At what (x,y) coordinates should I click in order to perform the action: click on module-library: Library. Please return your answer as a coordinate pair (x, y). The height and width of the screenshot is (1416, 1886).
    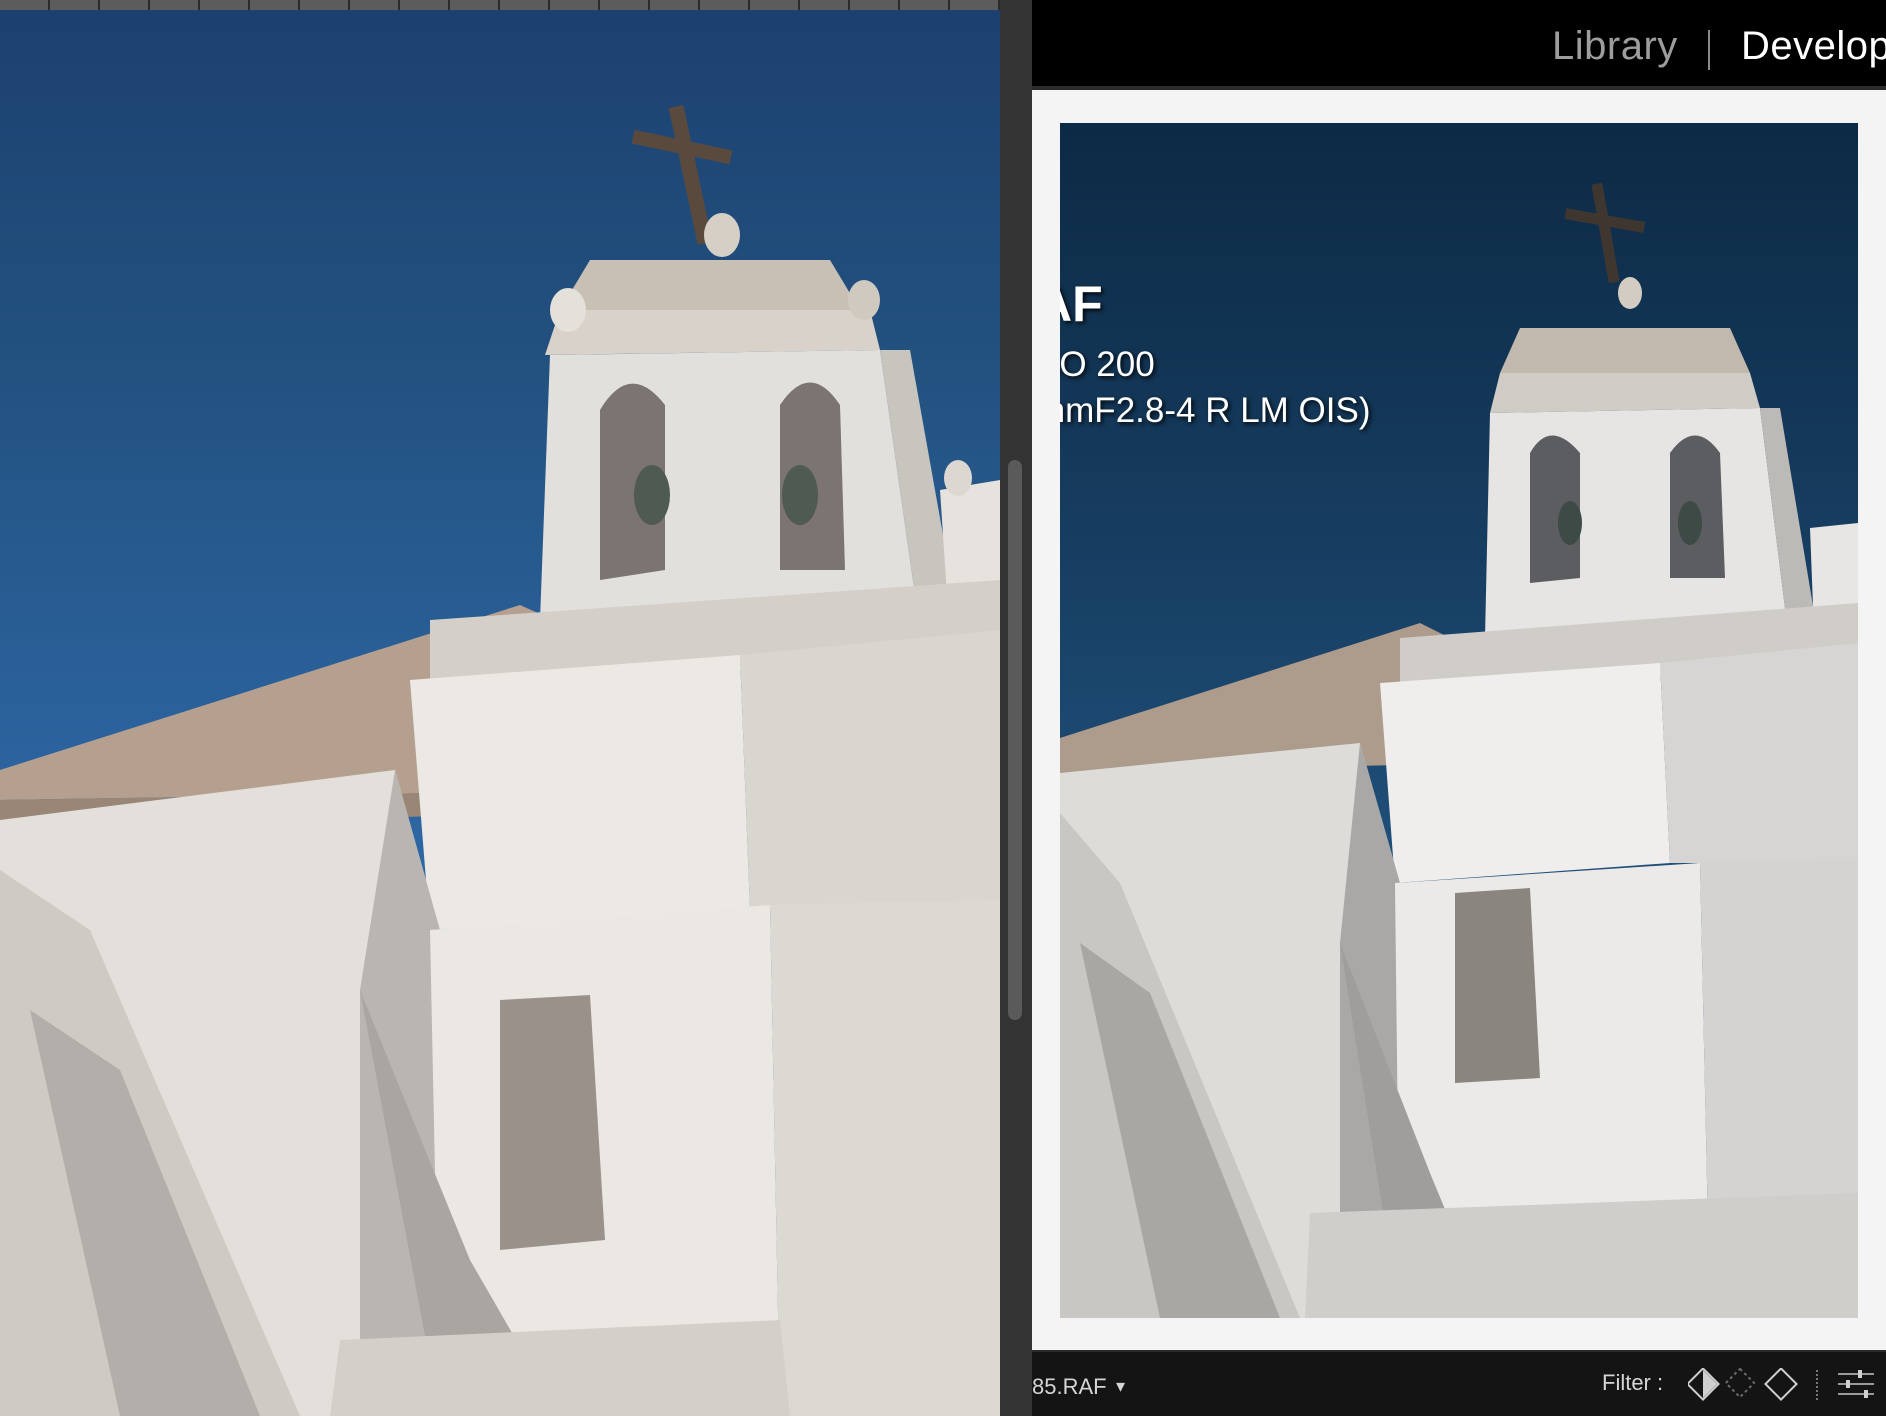
    Looking at the image, I should click on (1615, 46).